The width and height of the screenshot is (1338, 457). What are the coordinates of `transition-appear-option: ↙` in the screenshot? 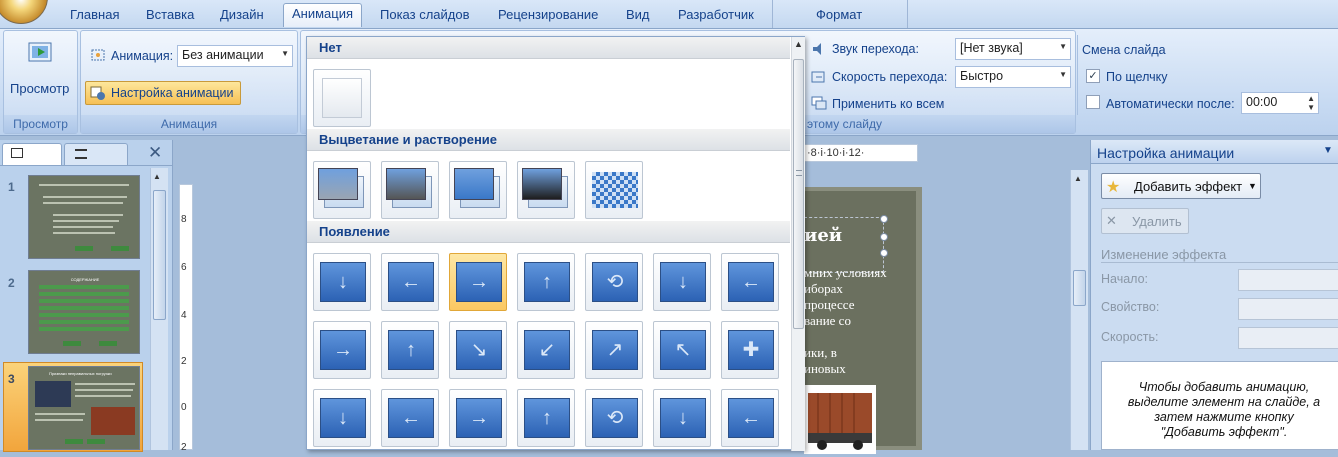 It's located at (546, 350).